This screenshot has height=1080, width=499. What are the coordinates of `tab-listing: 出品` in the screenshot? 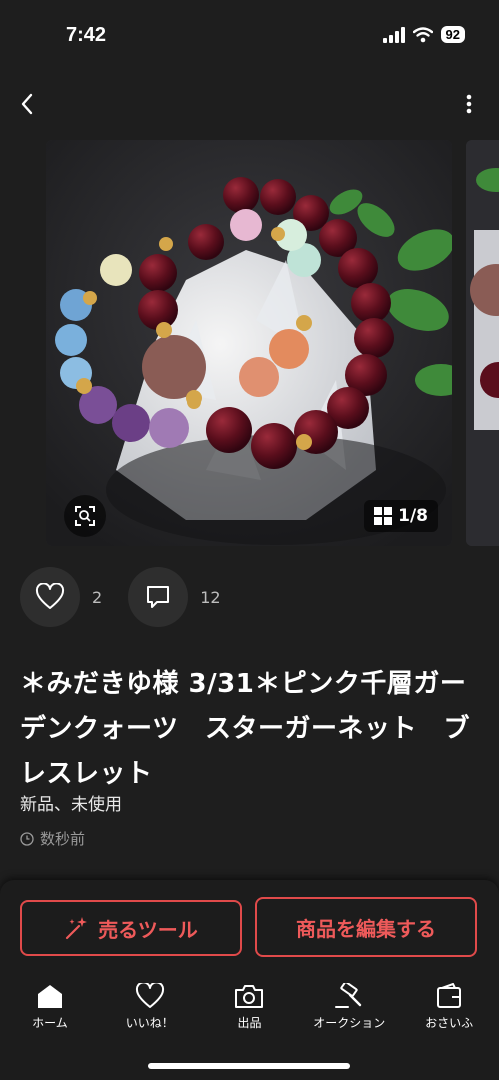 It's located at (250, 1010).